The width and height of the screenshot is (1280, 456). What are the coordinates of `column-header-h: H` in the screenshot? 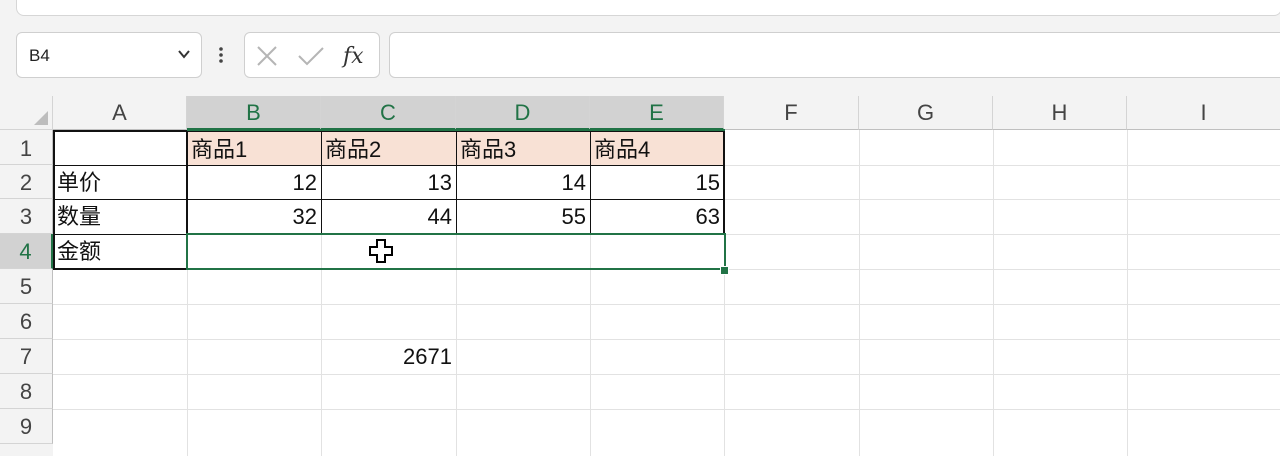 It's located at (1060, 113).